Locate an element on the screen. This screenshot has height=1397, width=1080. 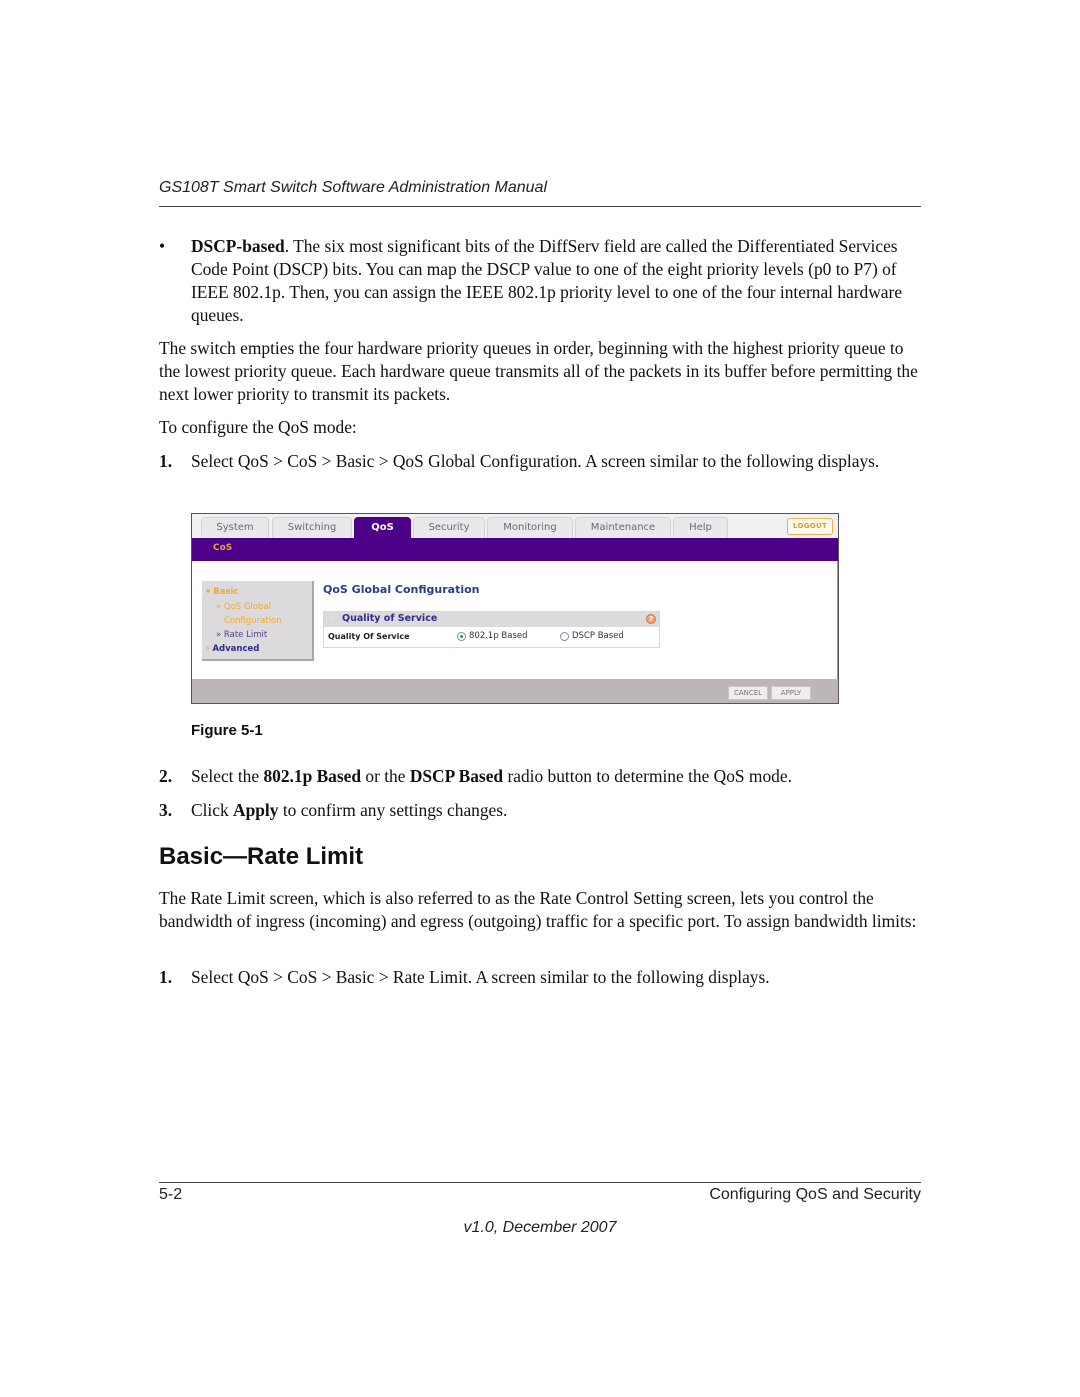
step-text: to confirm any settings changes. is located at coordinates (393, 810).